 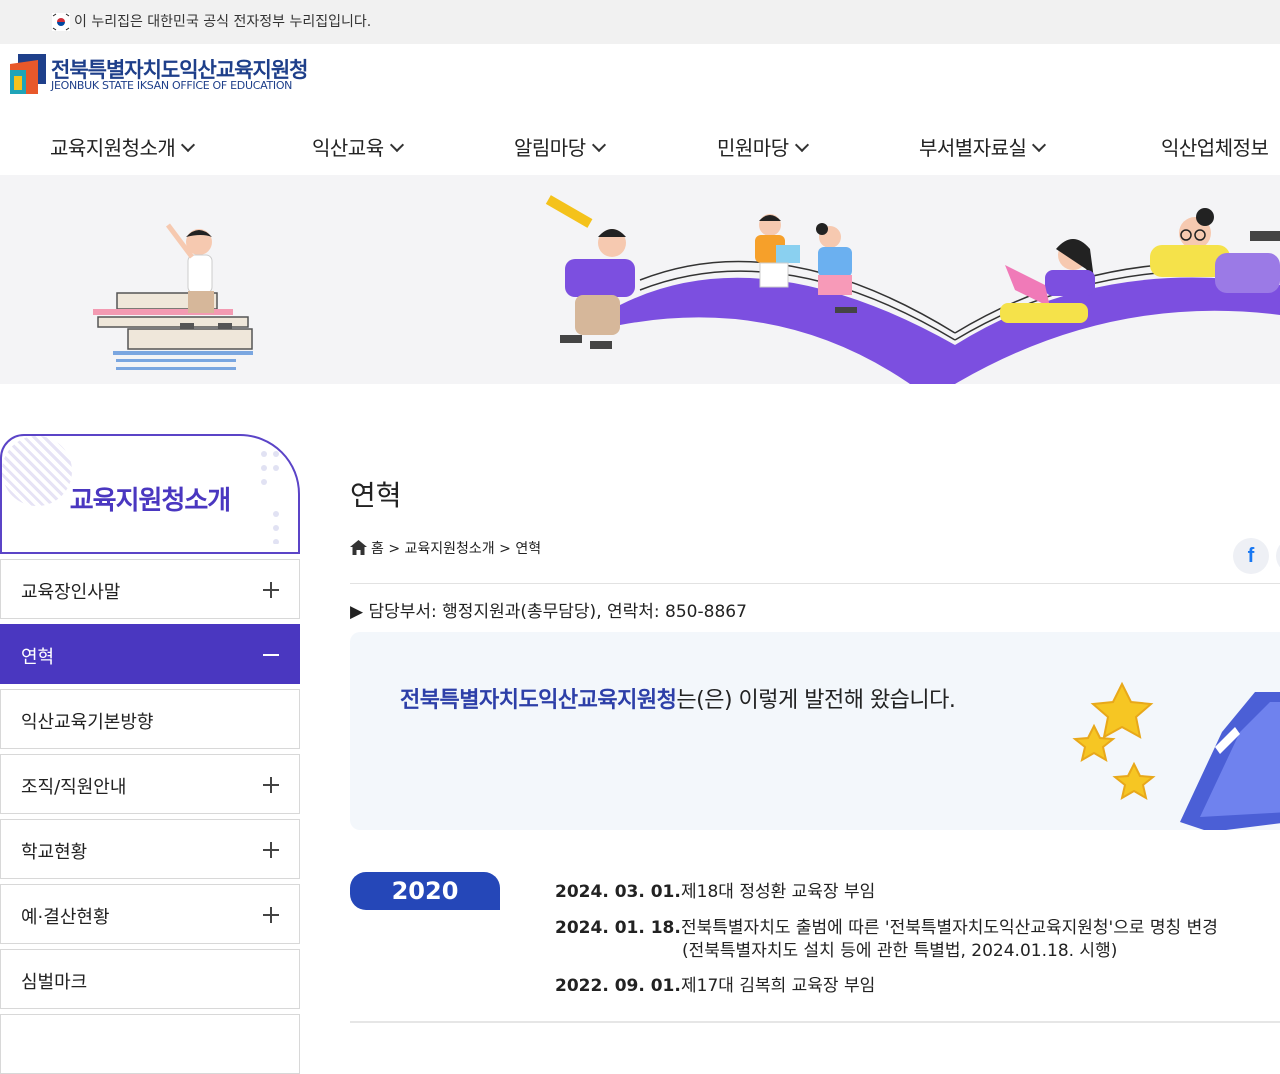 What do you see at coordinates (640, 146) in the screenshot?
I see `main-navigation: 교육지원청소개 익산교육 알림마당 민원마당 부서별자료실 익산업체정보` at bounding box center [640, 146].